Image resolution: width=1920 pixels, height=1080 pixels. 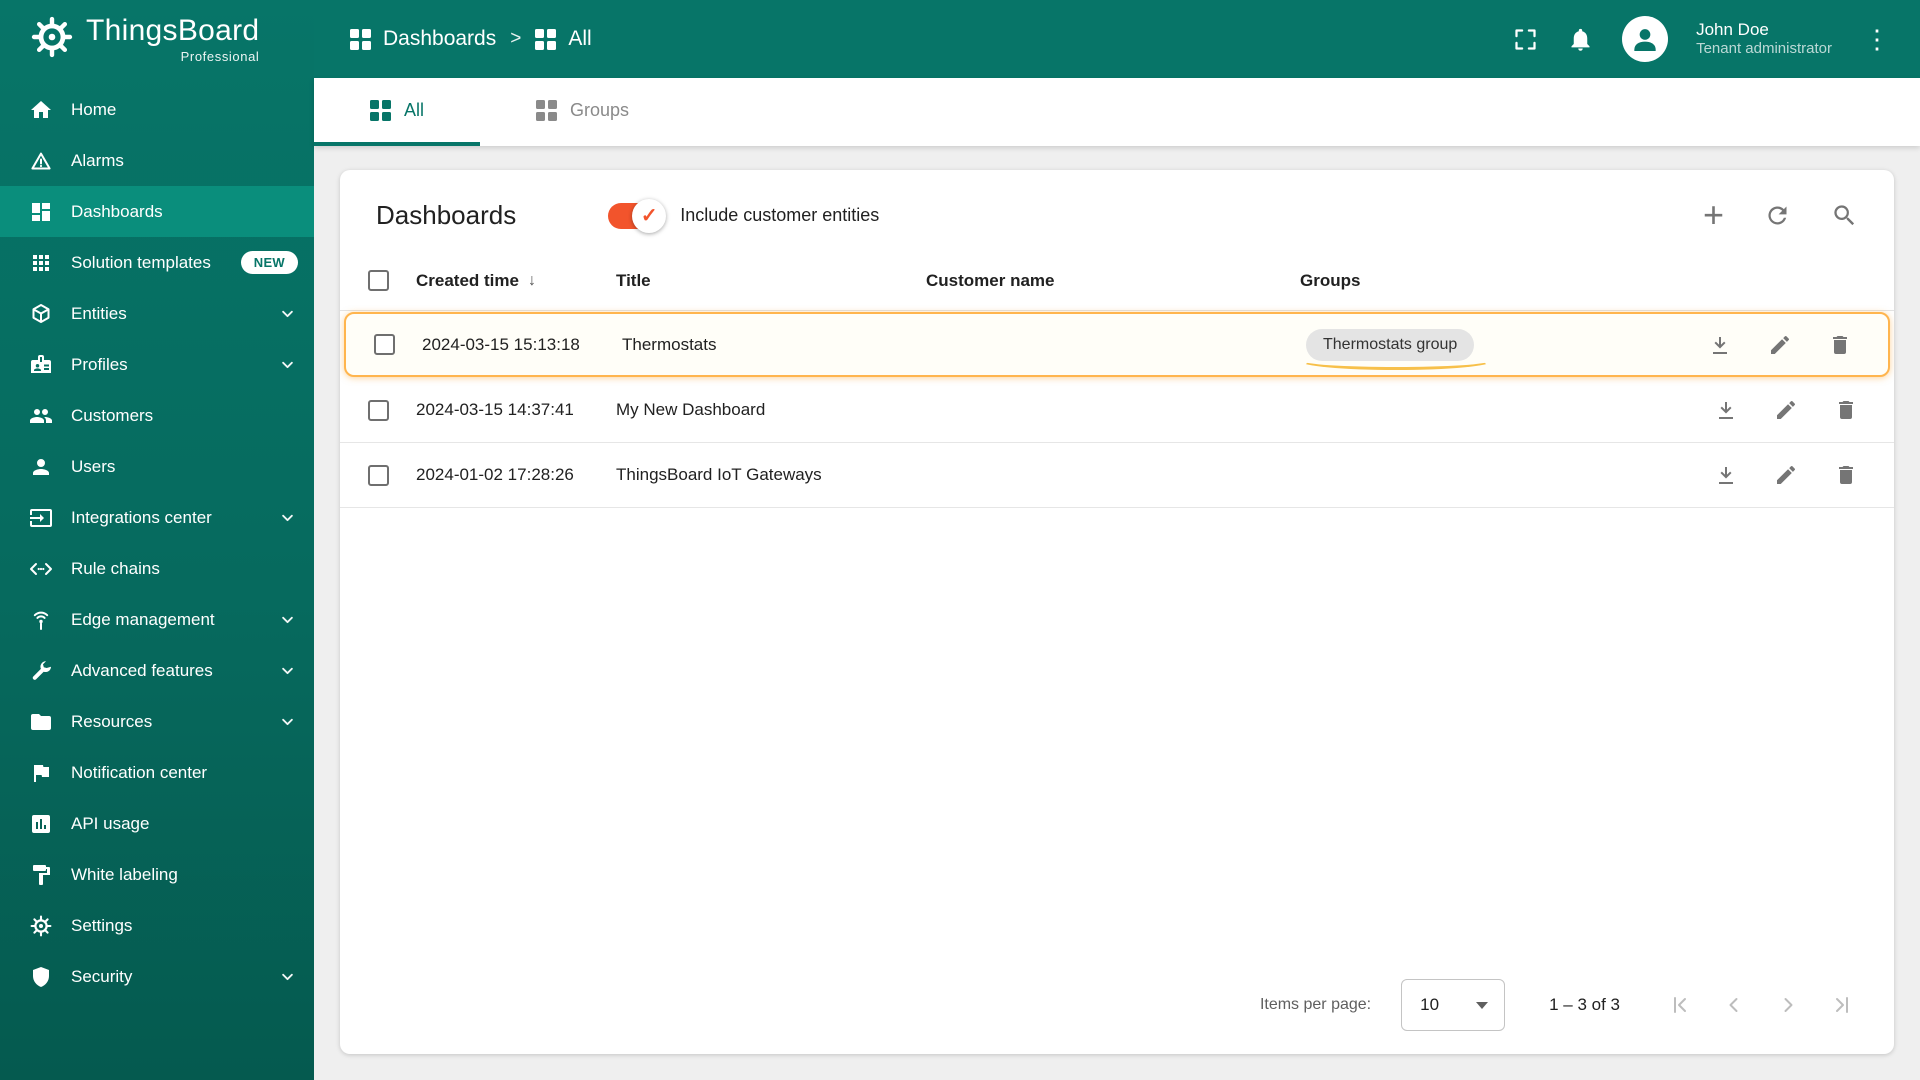 What do you see at coordinates (157, 109) in the screenshot?
I see `sidebar-item-home: Home` at bounding box center [157, 109].